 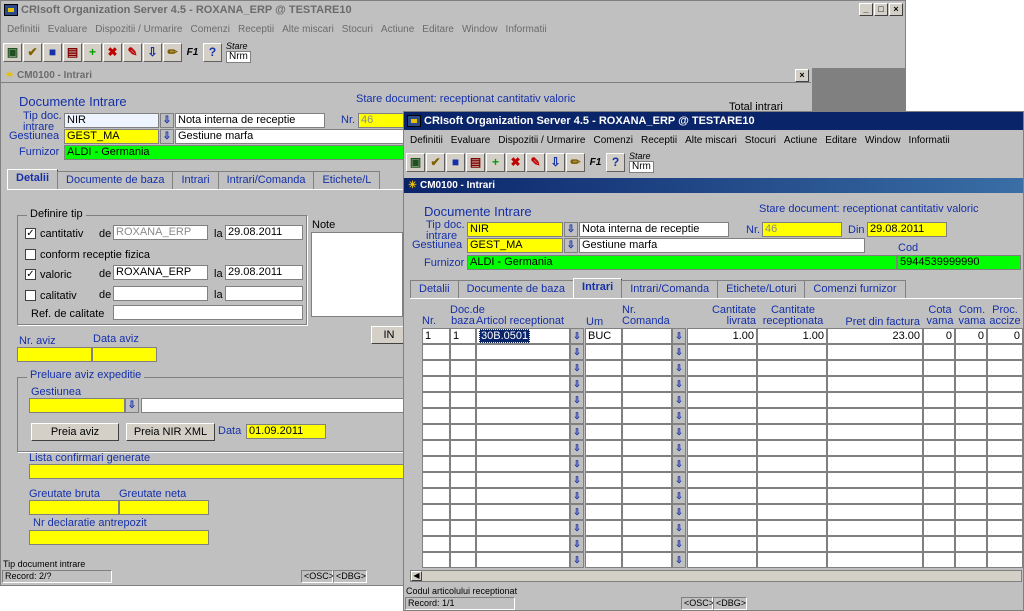 What do you see at coordinates (160, 272) in the screenshot?
I see `valoric-de-input: ROXANA_ERP` at bounding box center [160, 272].